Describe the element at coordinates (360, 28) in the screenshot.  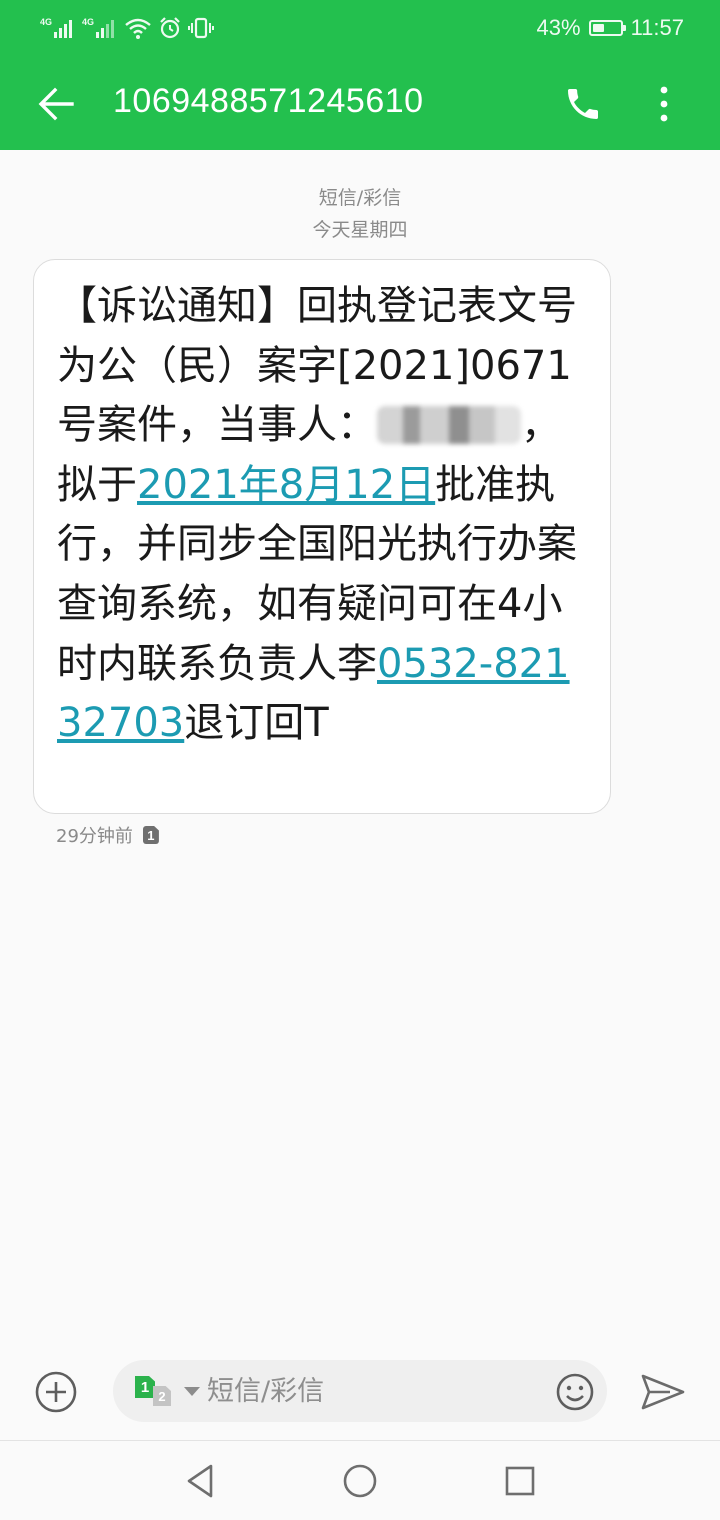
I see `status-bar: 4G 4G 43% 11:57` at that location.